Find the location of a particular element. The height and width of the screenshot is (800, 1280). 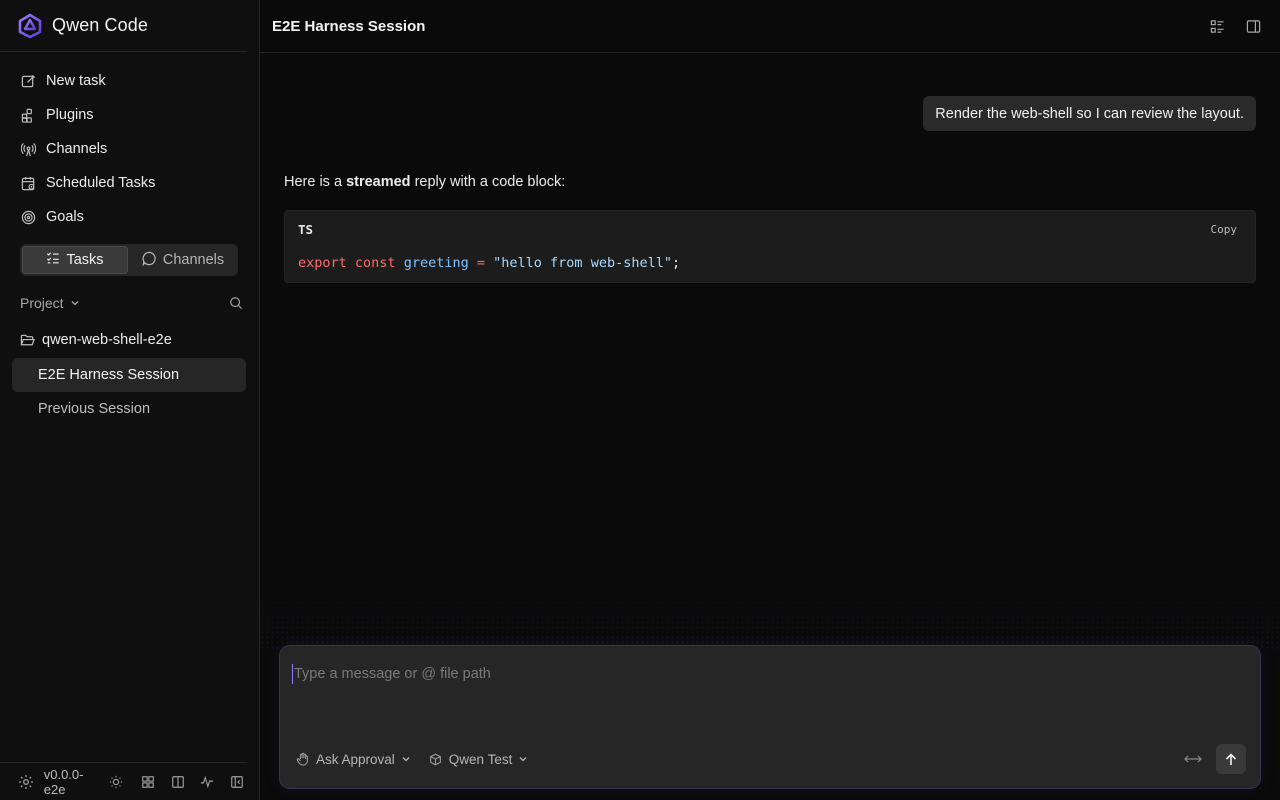

sun-icon is located at coordinates (116, 782).